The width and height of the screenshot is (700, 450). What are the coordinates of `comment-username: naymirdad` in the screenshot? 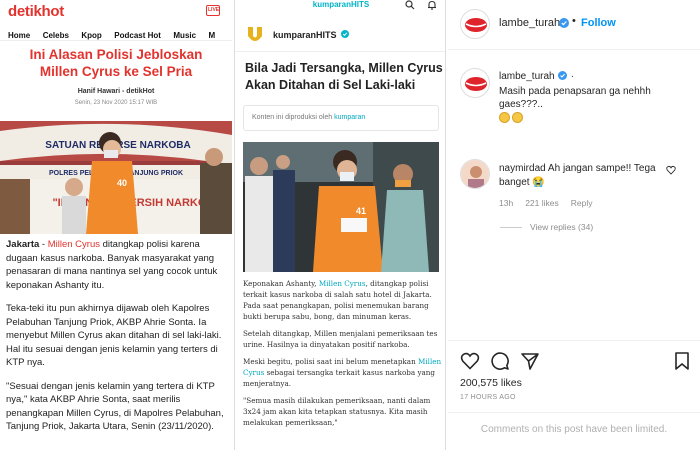 It's located at (522, 168).